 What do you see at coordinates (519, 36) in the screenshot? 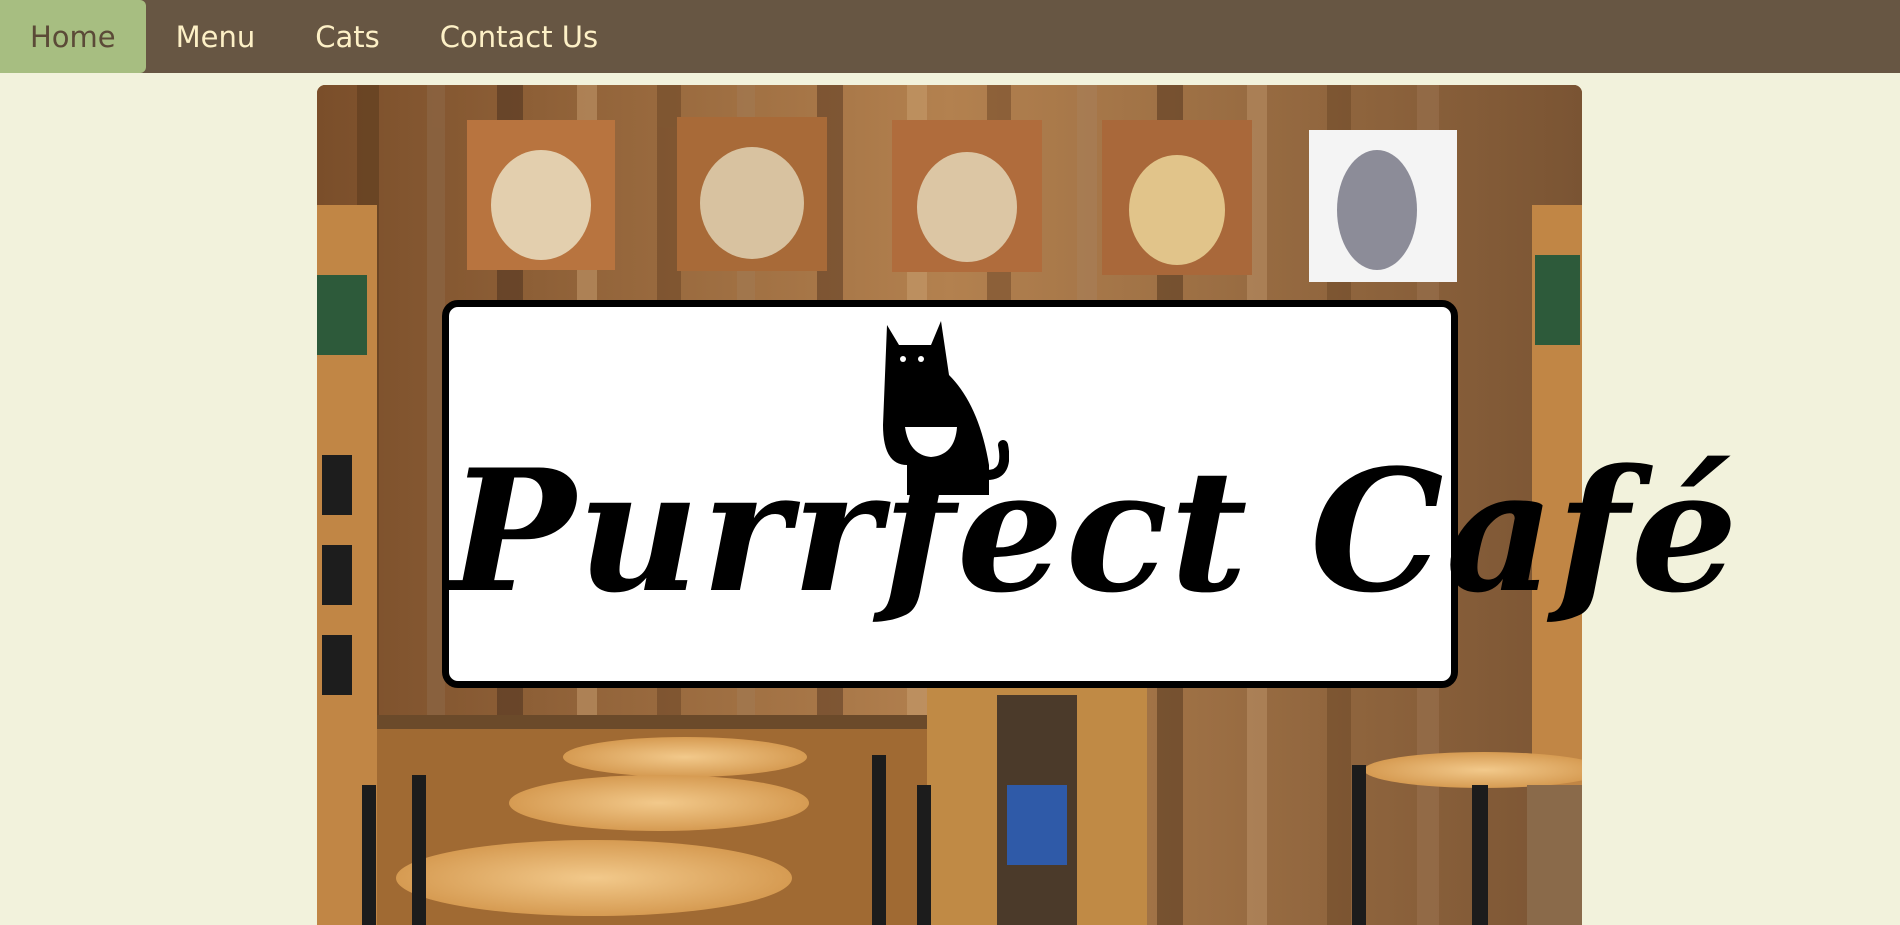
I see `nav-contact-link: Contact Us` at bounding box center [519, 36].